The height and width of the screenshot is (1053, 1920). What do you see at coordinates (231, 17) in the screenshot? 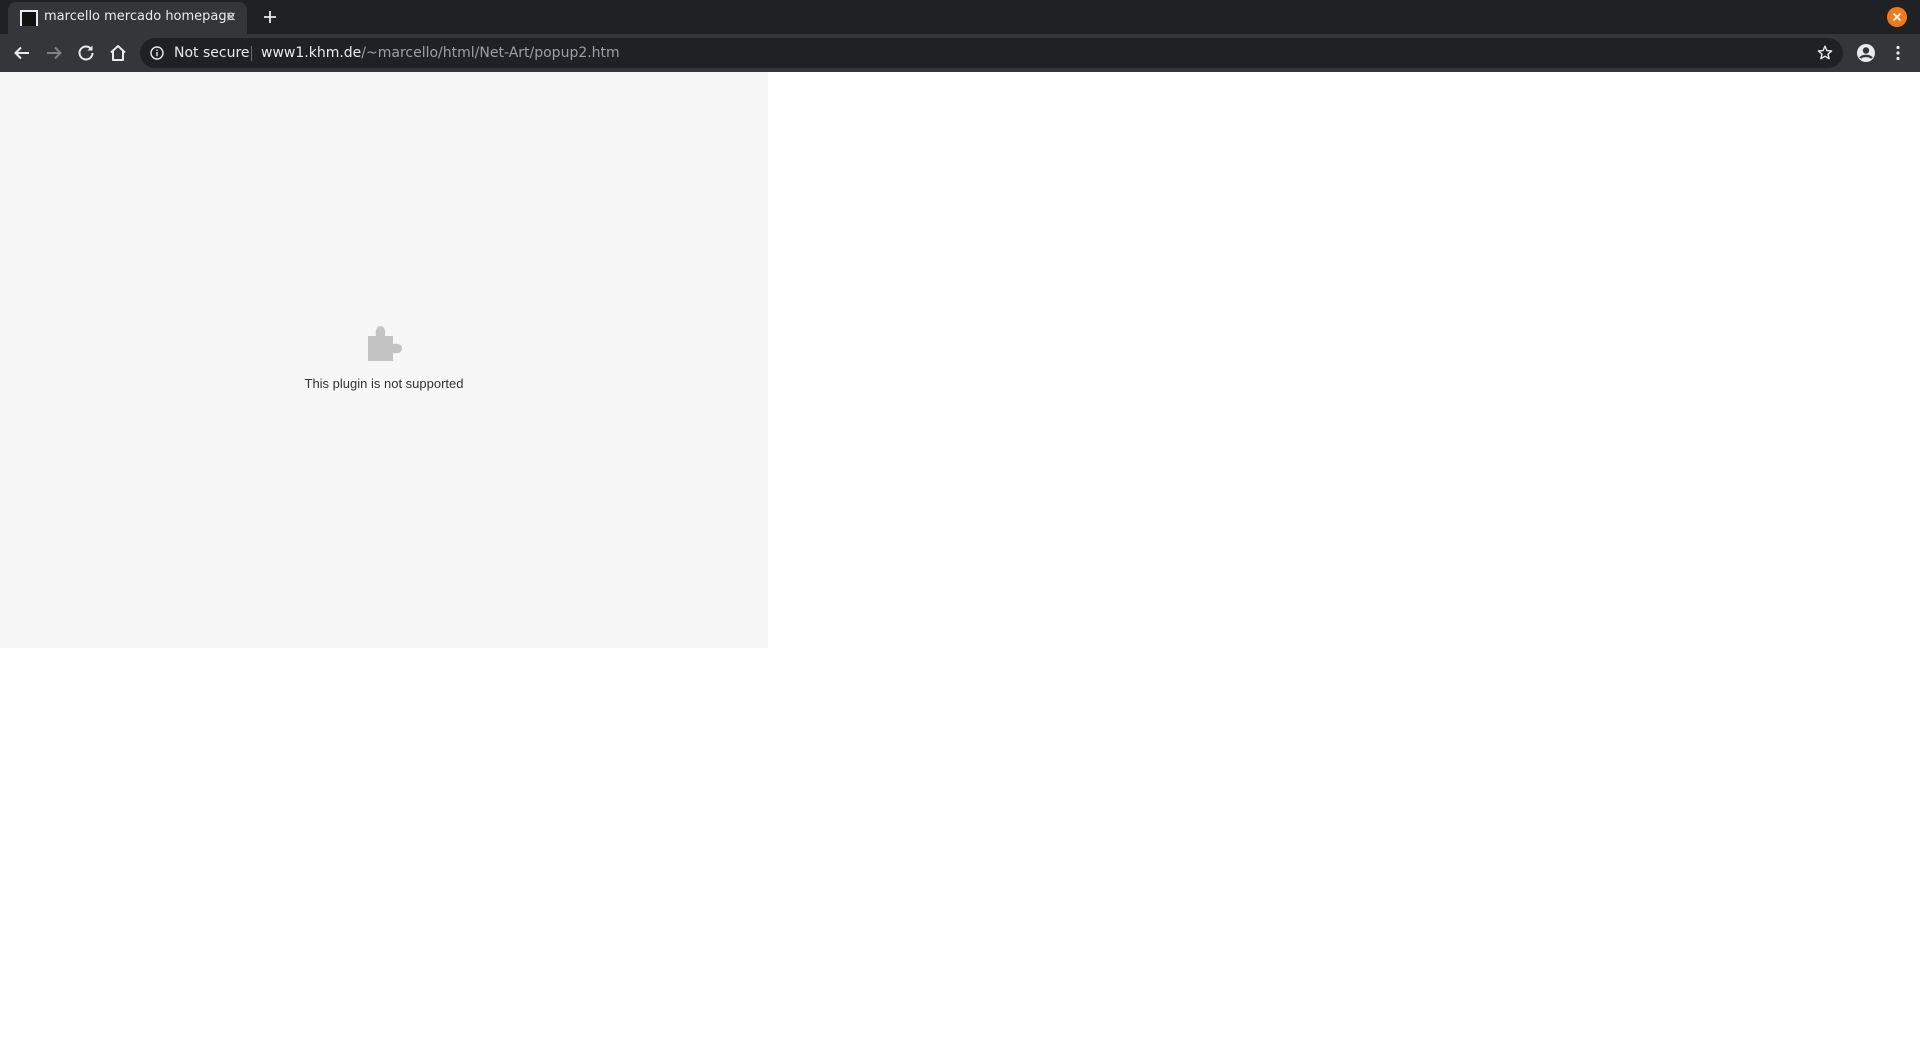
I see `tab-close-icon: ×` at bounding box center [231, 17].